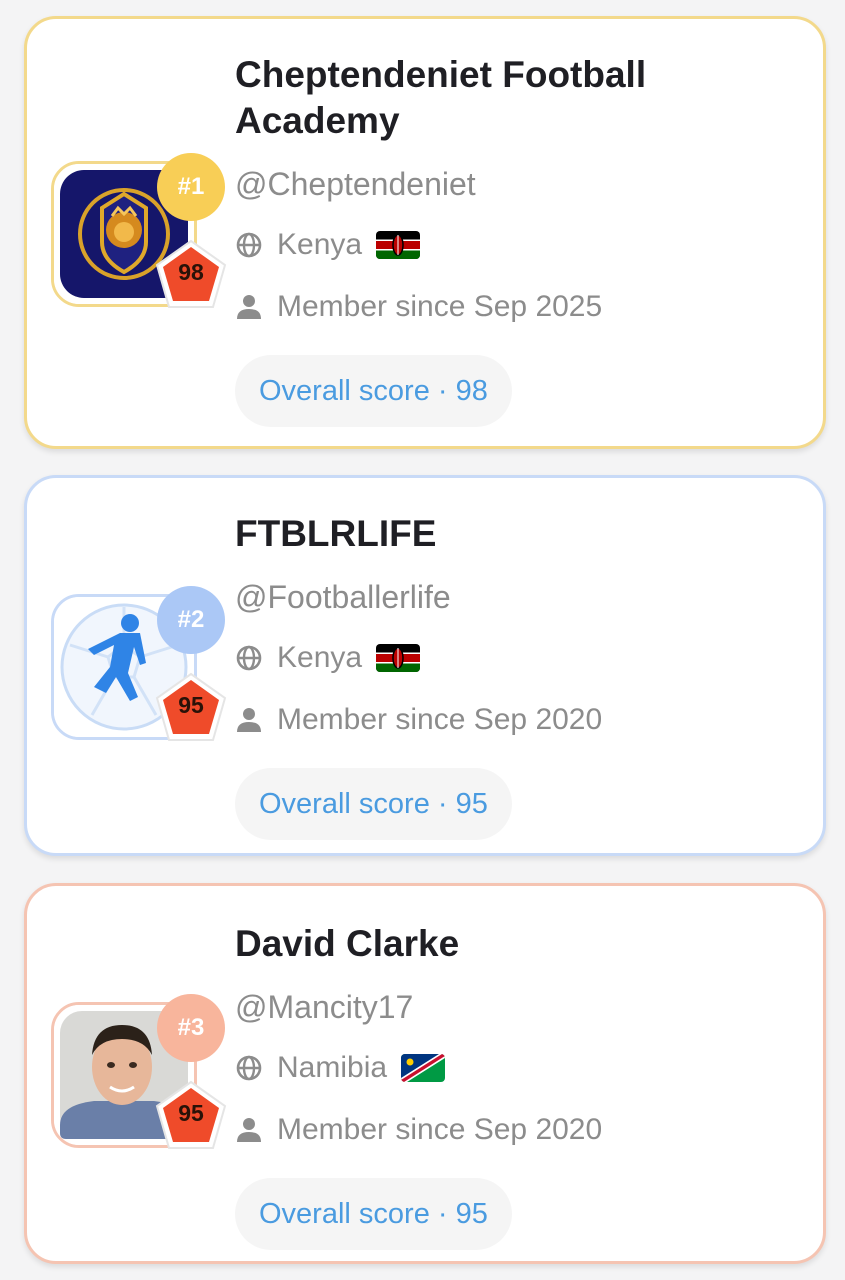  What do you see at coordinates (191, 187) in the screenshot?
I see `rank-badge: #1` at bounding box center [191, 187].